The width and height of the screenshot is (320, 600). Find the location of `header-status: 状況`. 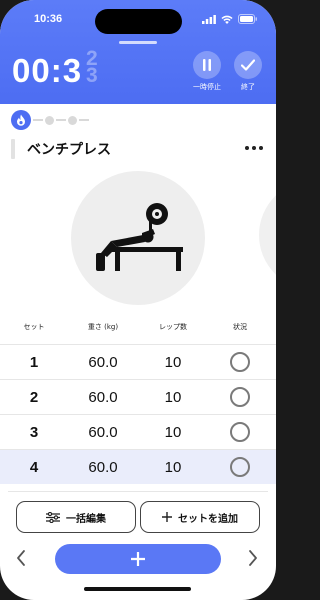

header-status: 状況 is located at coordinates (240, 327).